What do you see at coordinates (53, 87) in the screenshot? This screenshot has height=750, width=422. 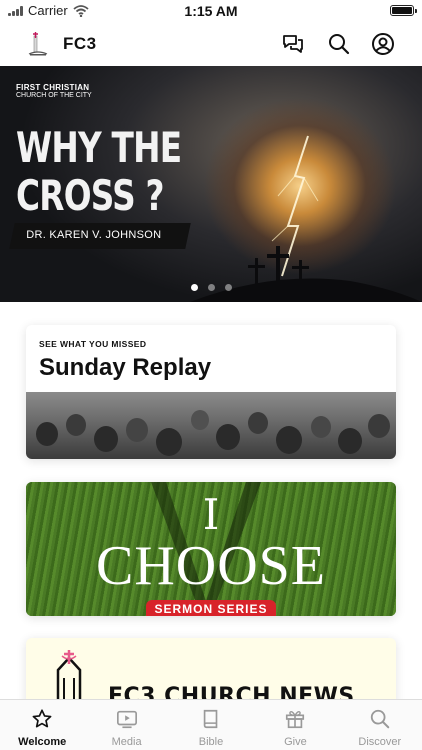 I see `hero-brand-line1: FIRST CHRISTIAN` at bounding box center [53, 87].